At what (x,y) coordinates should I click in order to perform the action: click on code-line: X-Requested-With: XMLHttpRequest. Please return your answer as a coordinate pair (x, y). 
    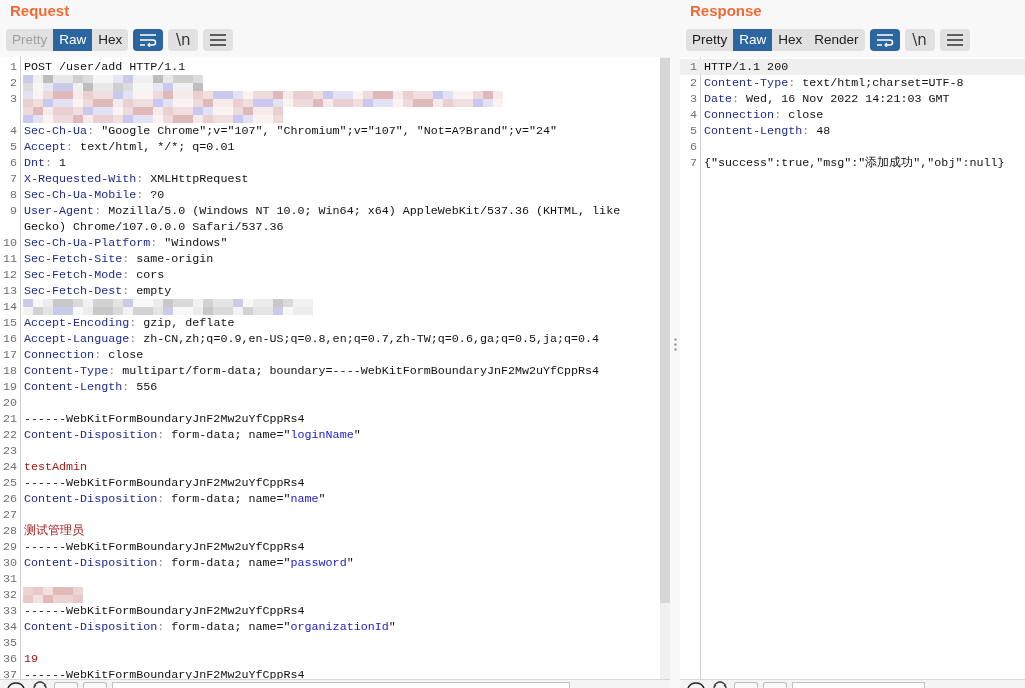
    Looking at the image, I should click on (136, 179).